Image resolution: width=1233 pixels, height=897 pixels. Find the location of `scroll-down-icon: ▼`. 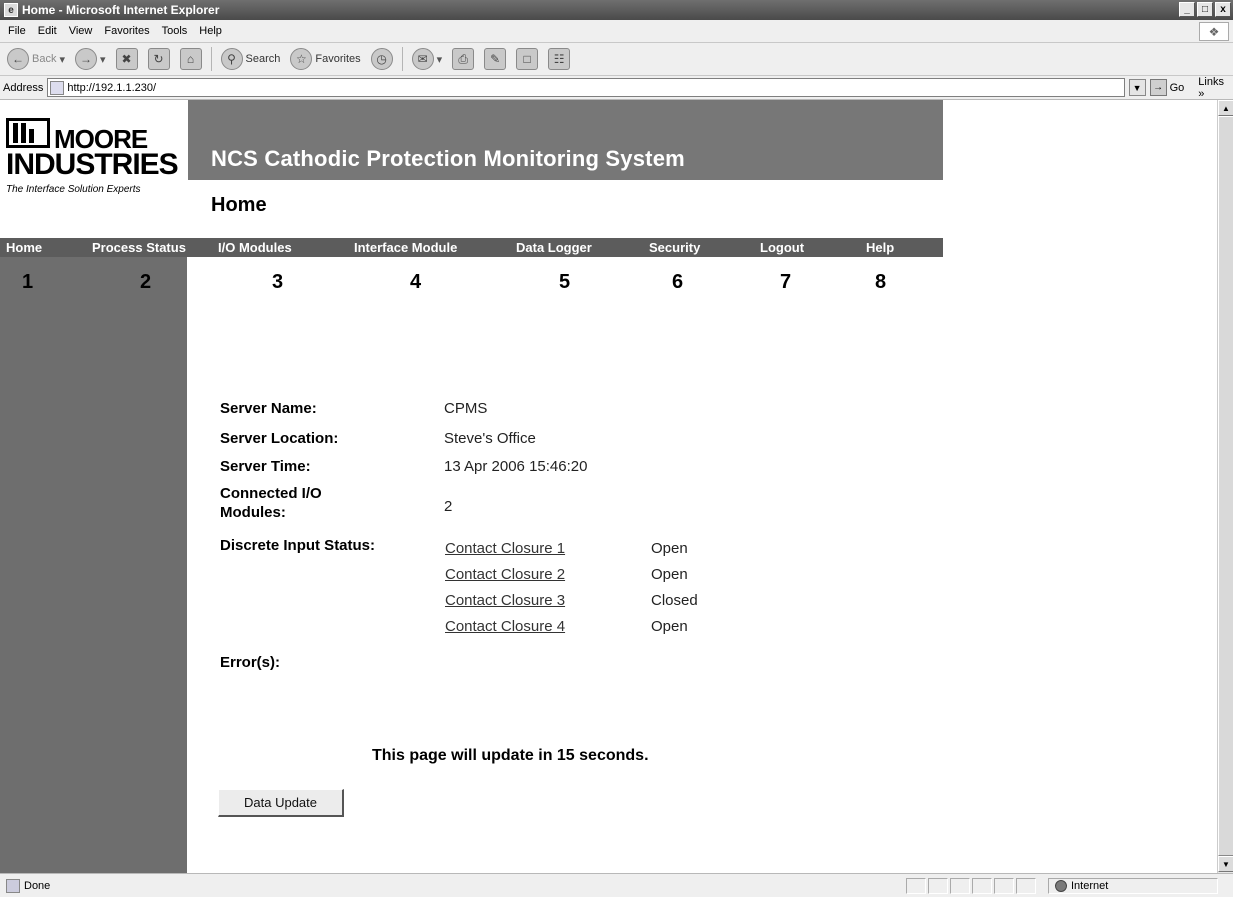

scroll-down-icon: ▼ is located at coordinates (1225, 864).